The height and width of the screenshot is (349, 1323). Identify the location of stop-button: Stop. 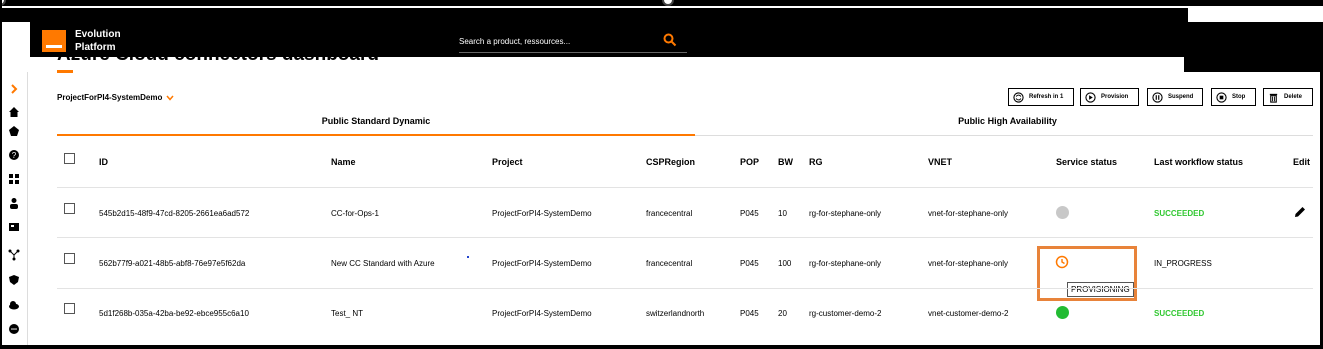
(1233, 97).